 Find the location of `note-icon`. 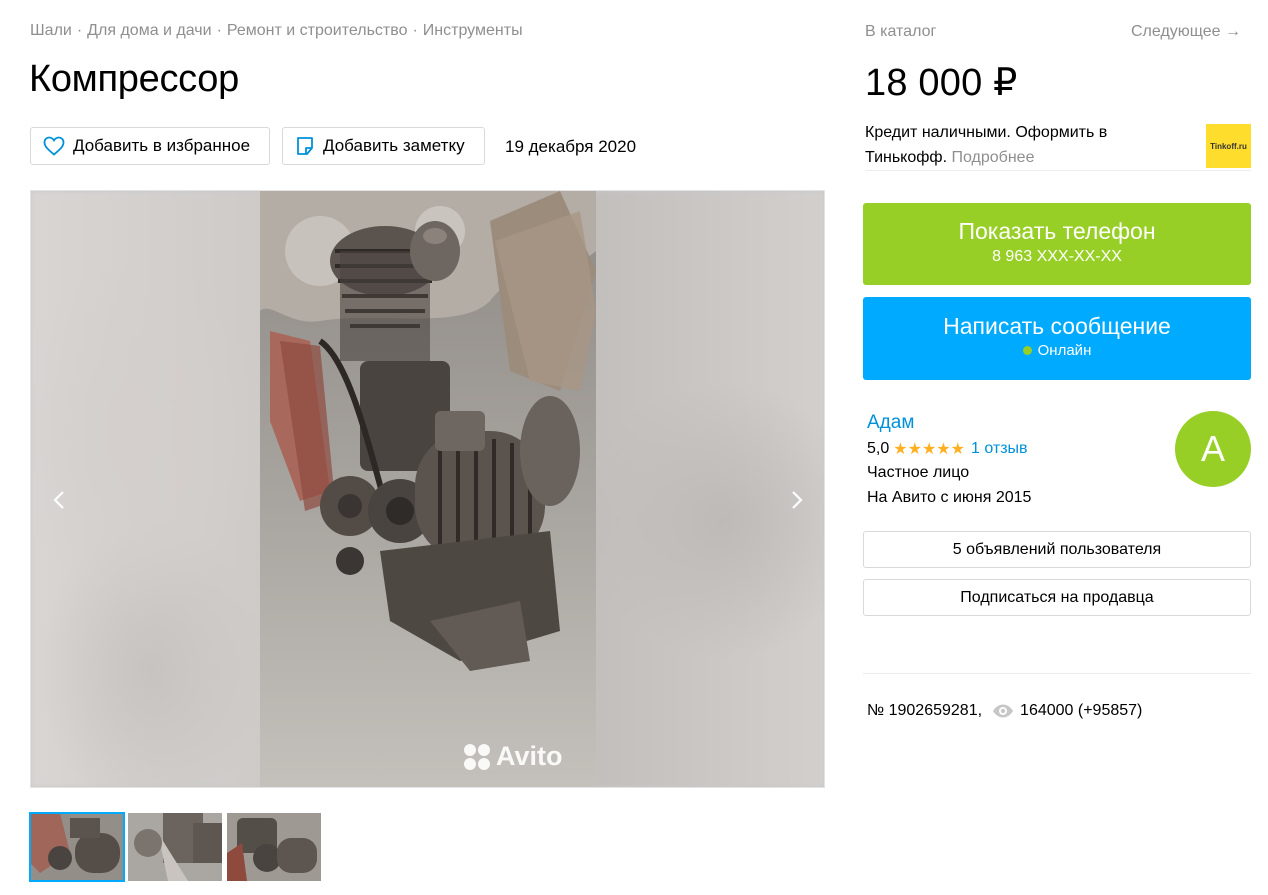

note-icon is located at coordinates (305, 146).